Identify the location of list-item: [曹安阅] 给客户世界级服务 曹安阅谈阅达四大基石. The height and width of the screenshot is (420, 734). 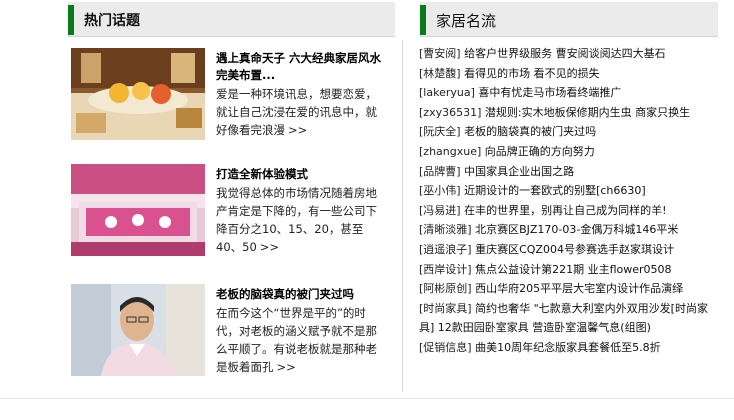
(569, 54).